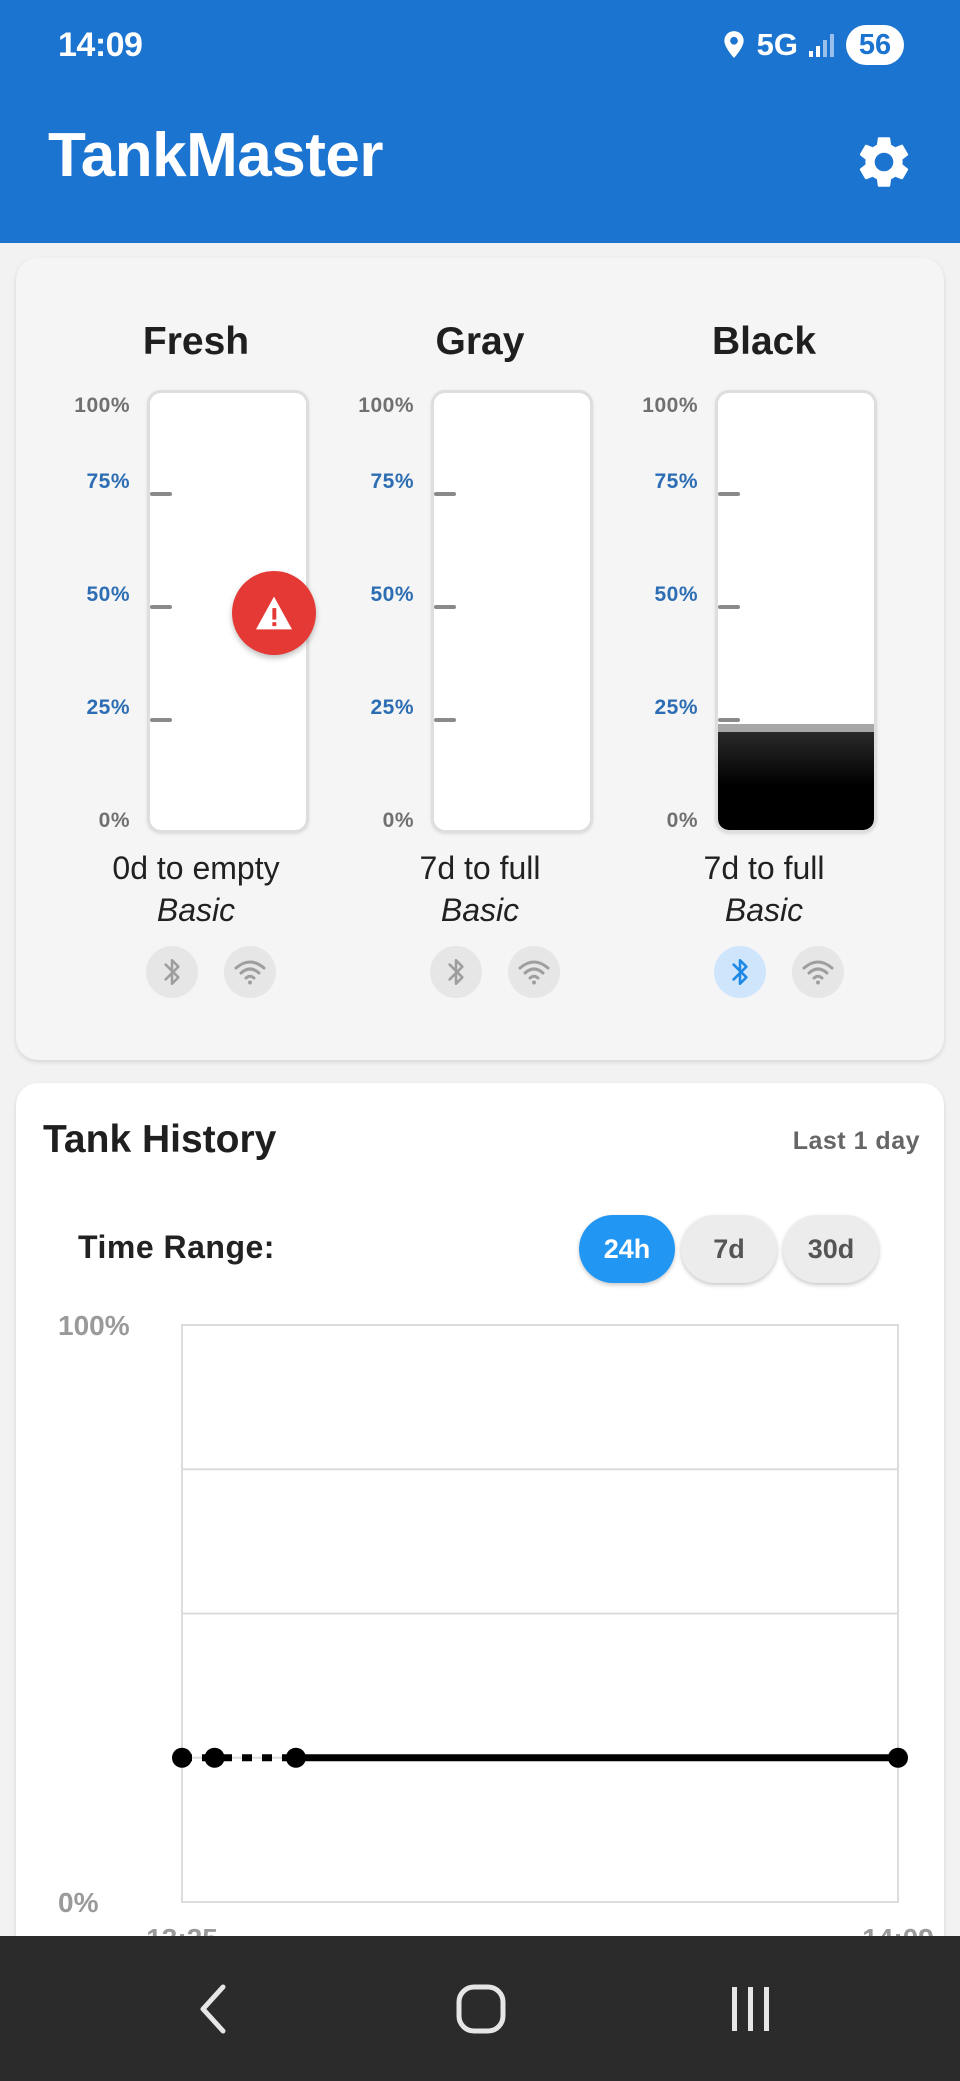 The width and height of the screenshot is (960, 2081). Describe the element at coordinates (94, 1325) in the screenshot. I see `chart-y-tick-label: 100%` at that location.